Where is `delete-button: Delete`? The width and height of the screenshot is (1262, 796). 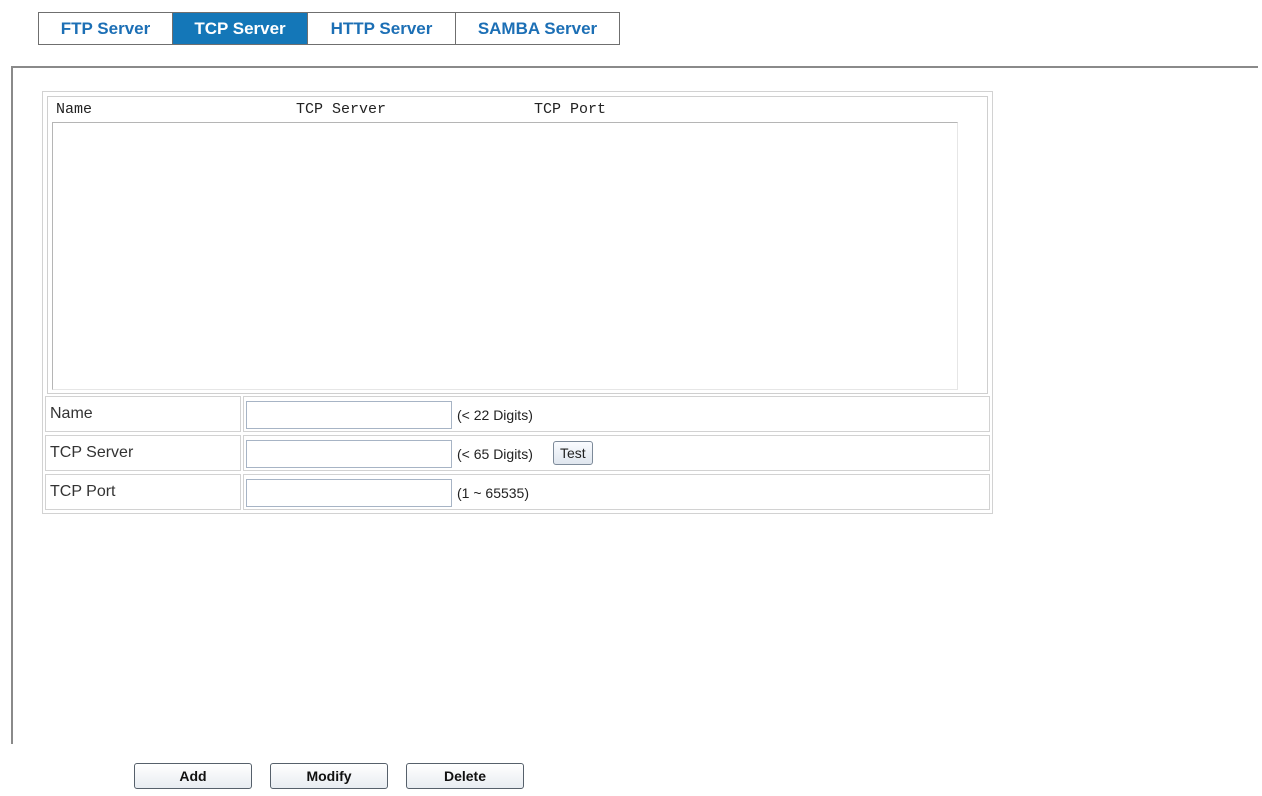 delete-button: Delete is located at coordinates (465, 776).